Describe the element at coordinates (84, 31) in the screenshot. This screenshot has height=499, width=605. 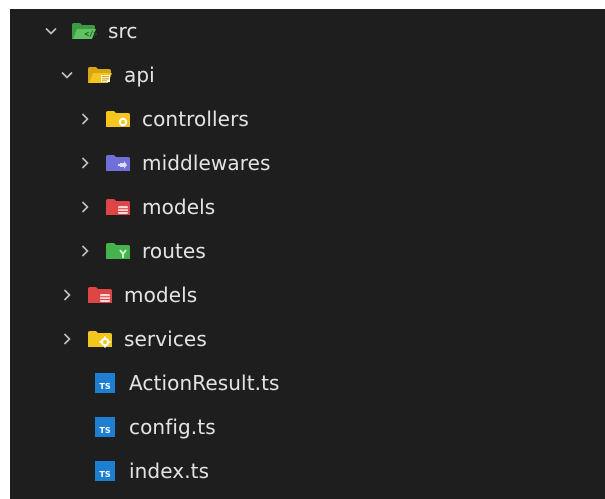
I see `folder-src-open-icon: </>` at that location.